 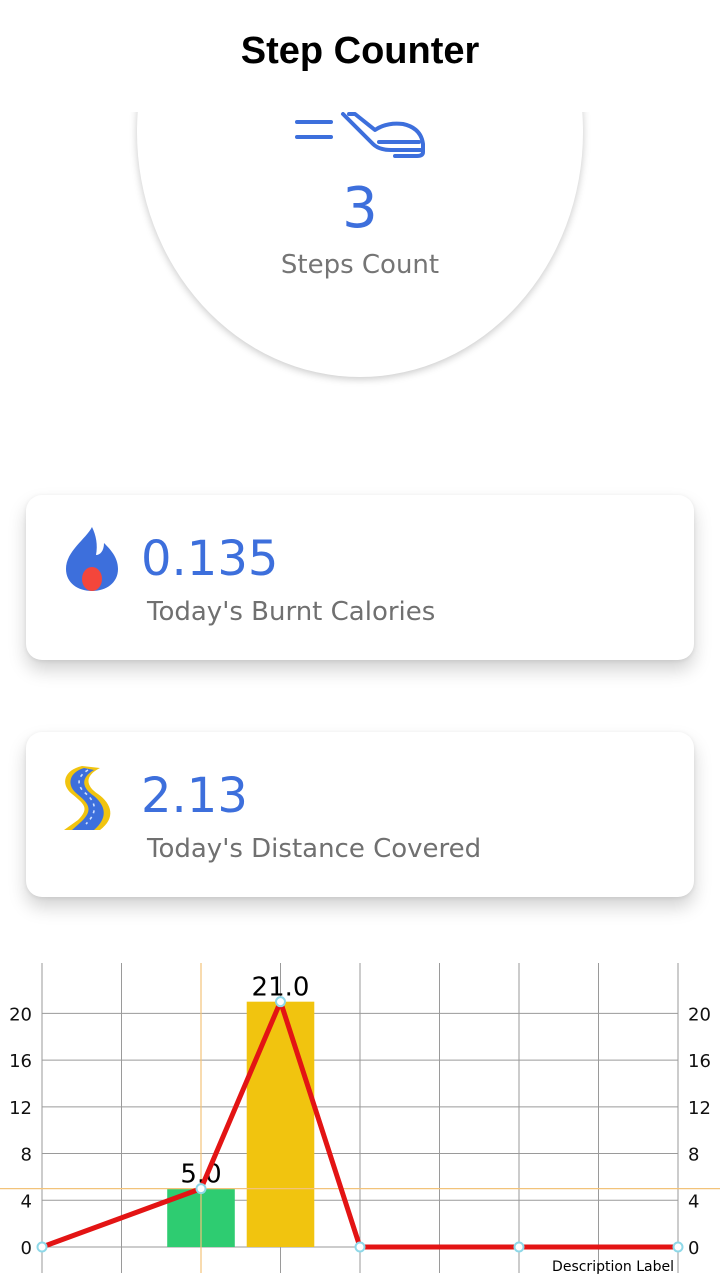 I want to click on shoe-icon, so click(x=360, y=135).